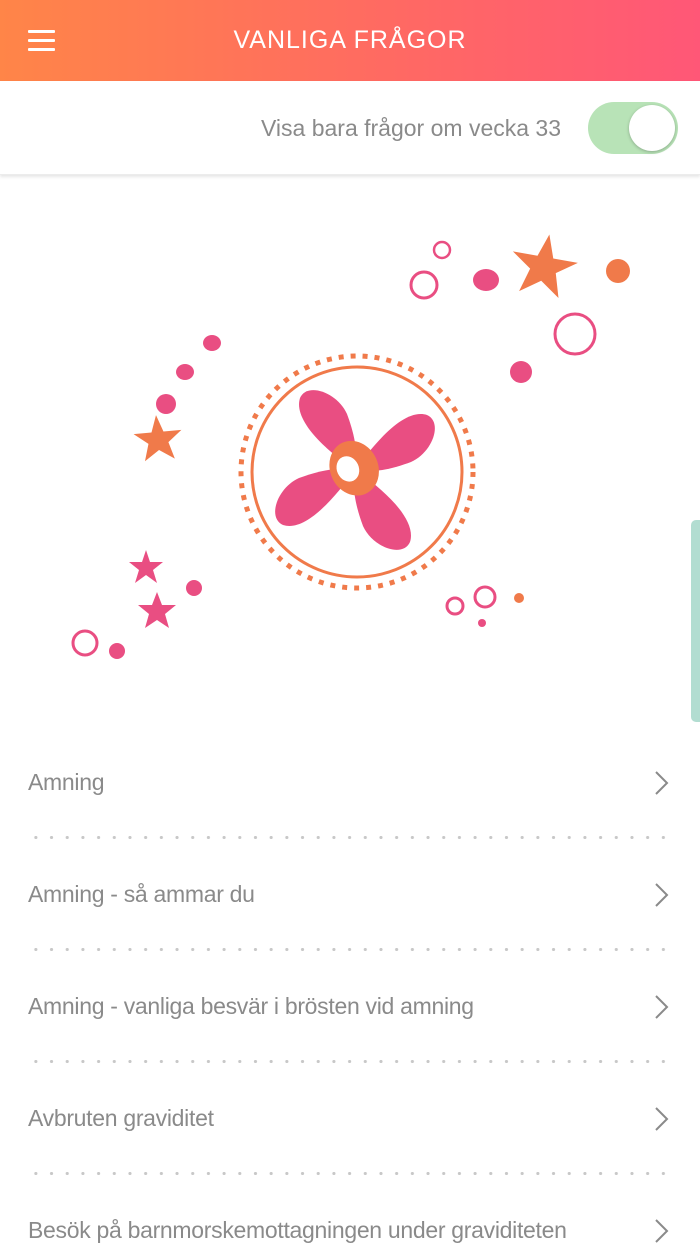 The height and width of the screenshot is (1244, 700). Describe the element at coordinates (355, 470) in the screenshot. I see `flower-icon` at that location.